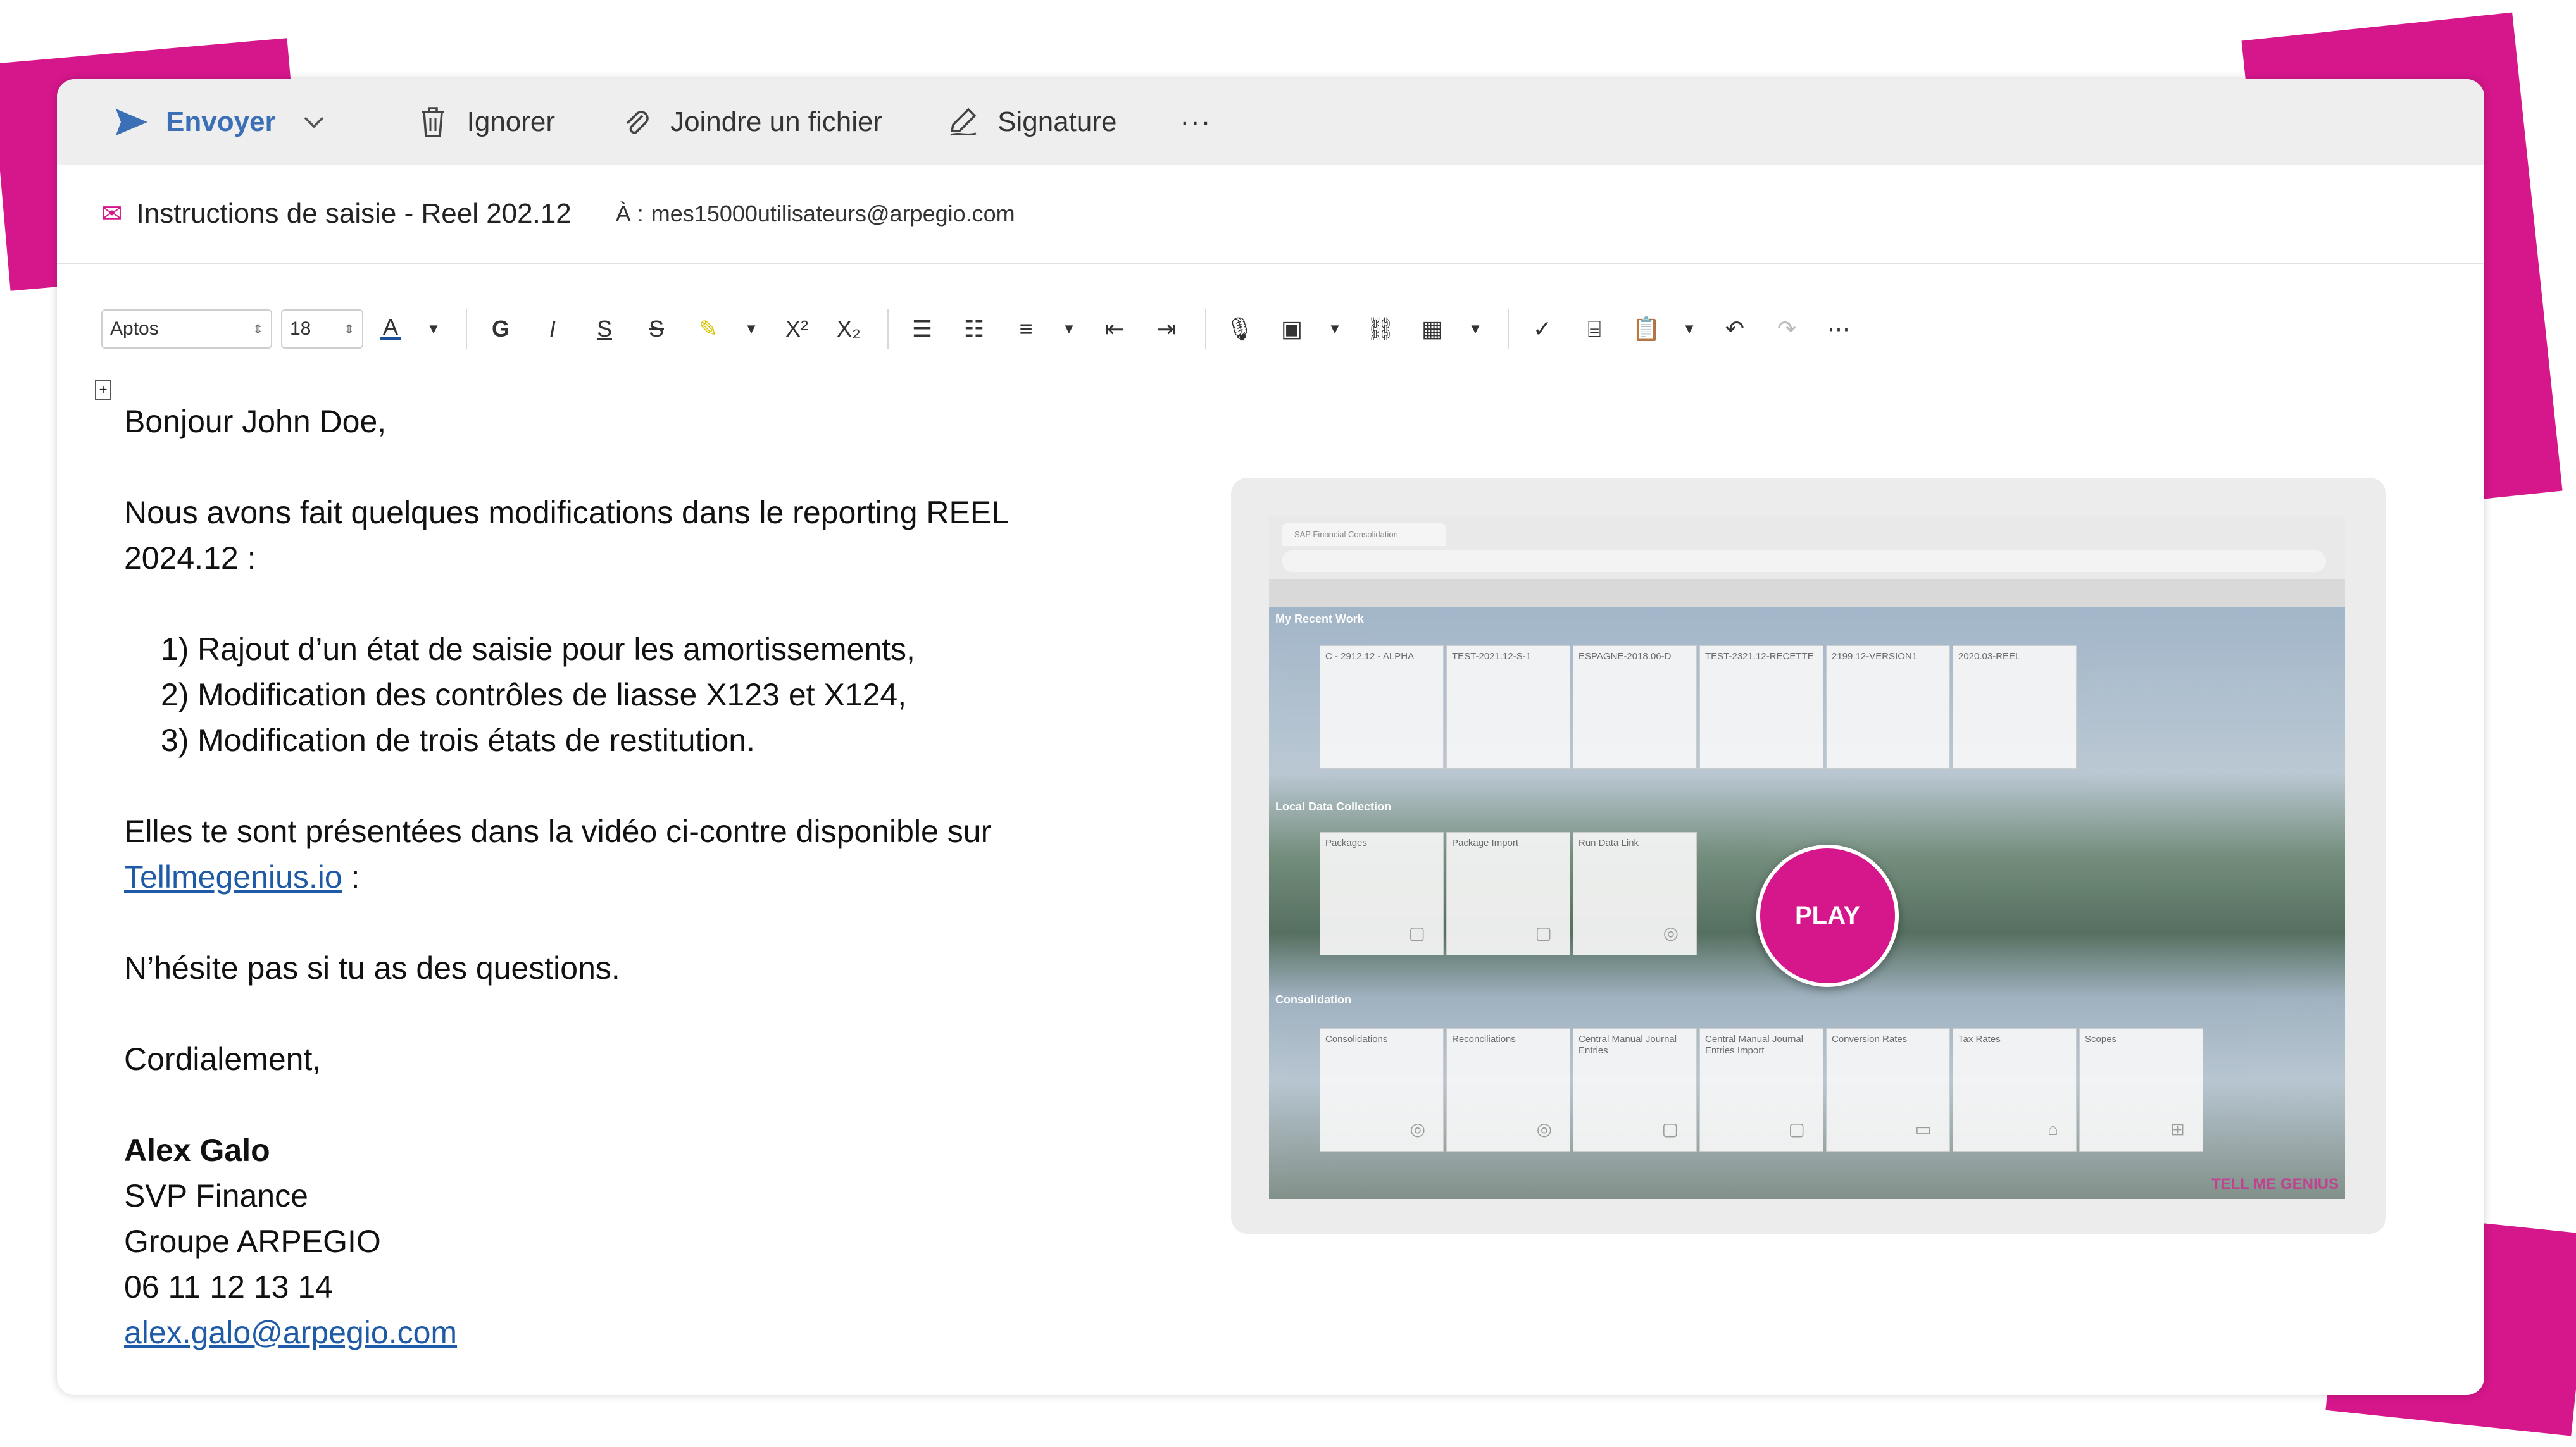 The image size is (2576, 1447). What do you see at coordinates (1787, 329) in the screenshot?
I see `redo-icon: ↷` at bounding box center [1787, 329].